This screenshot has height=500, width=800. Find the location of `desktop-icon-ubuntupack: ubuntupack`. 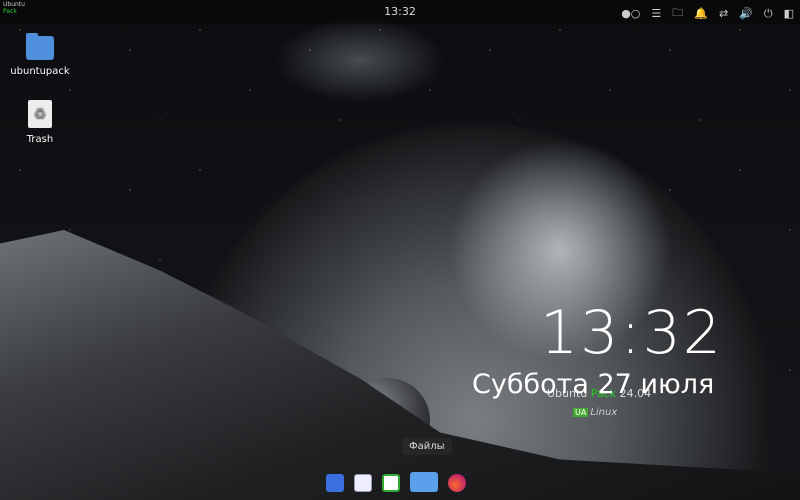

desktop-icon-ubuntupack: ubuntupack is located at coordinates (40, 55).